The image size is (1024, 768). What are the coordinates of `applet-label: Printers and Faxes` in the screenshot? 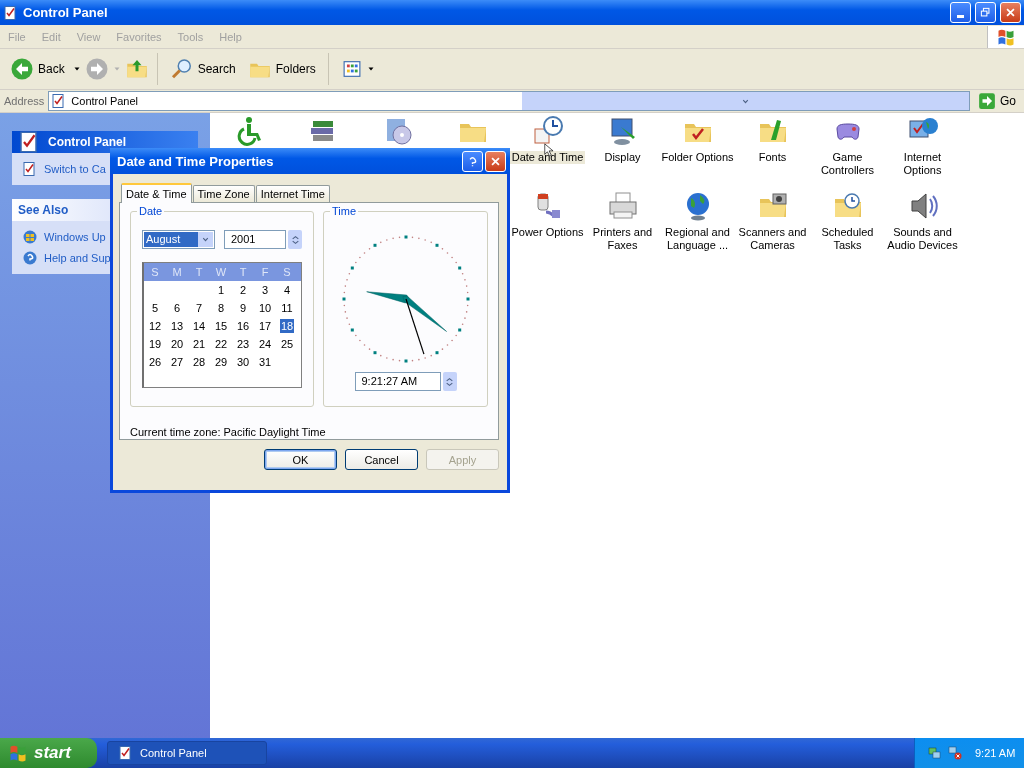 It's located at (622, 239).